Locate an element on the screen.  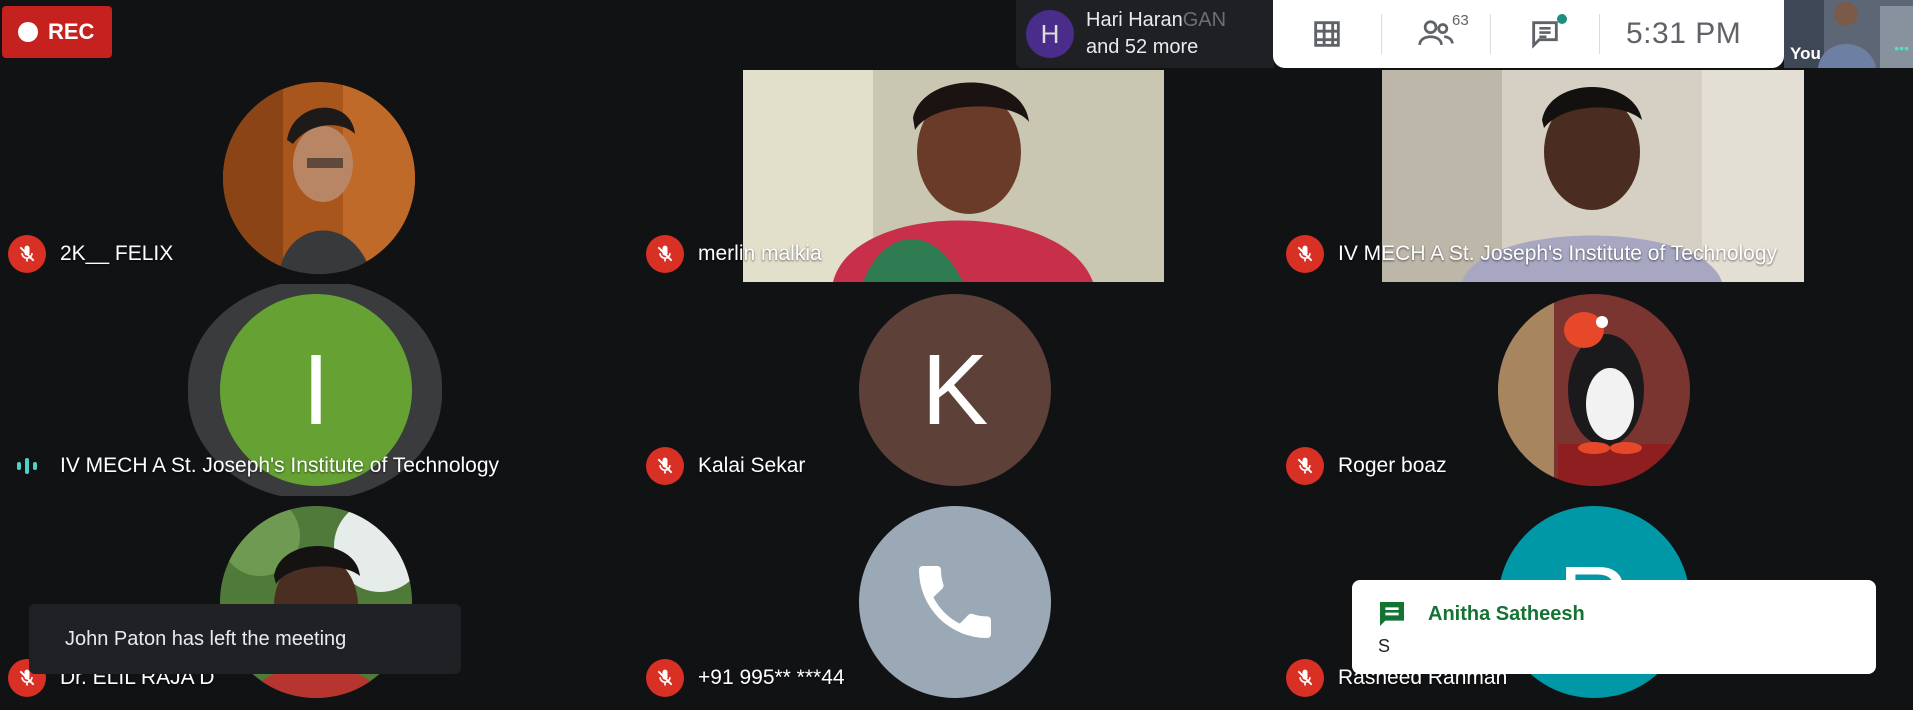
recording-badge: REC is located at coordinates (57, 32).